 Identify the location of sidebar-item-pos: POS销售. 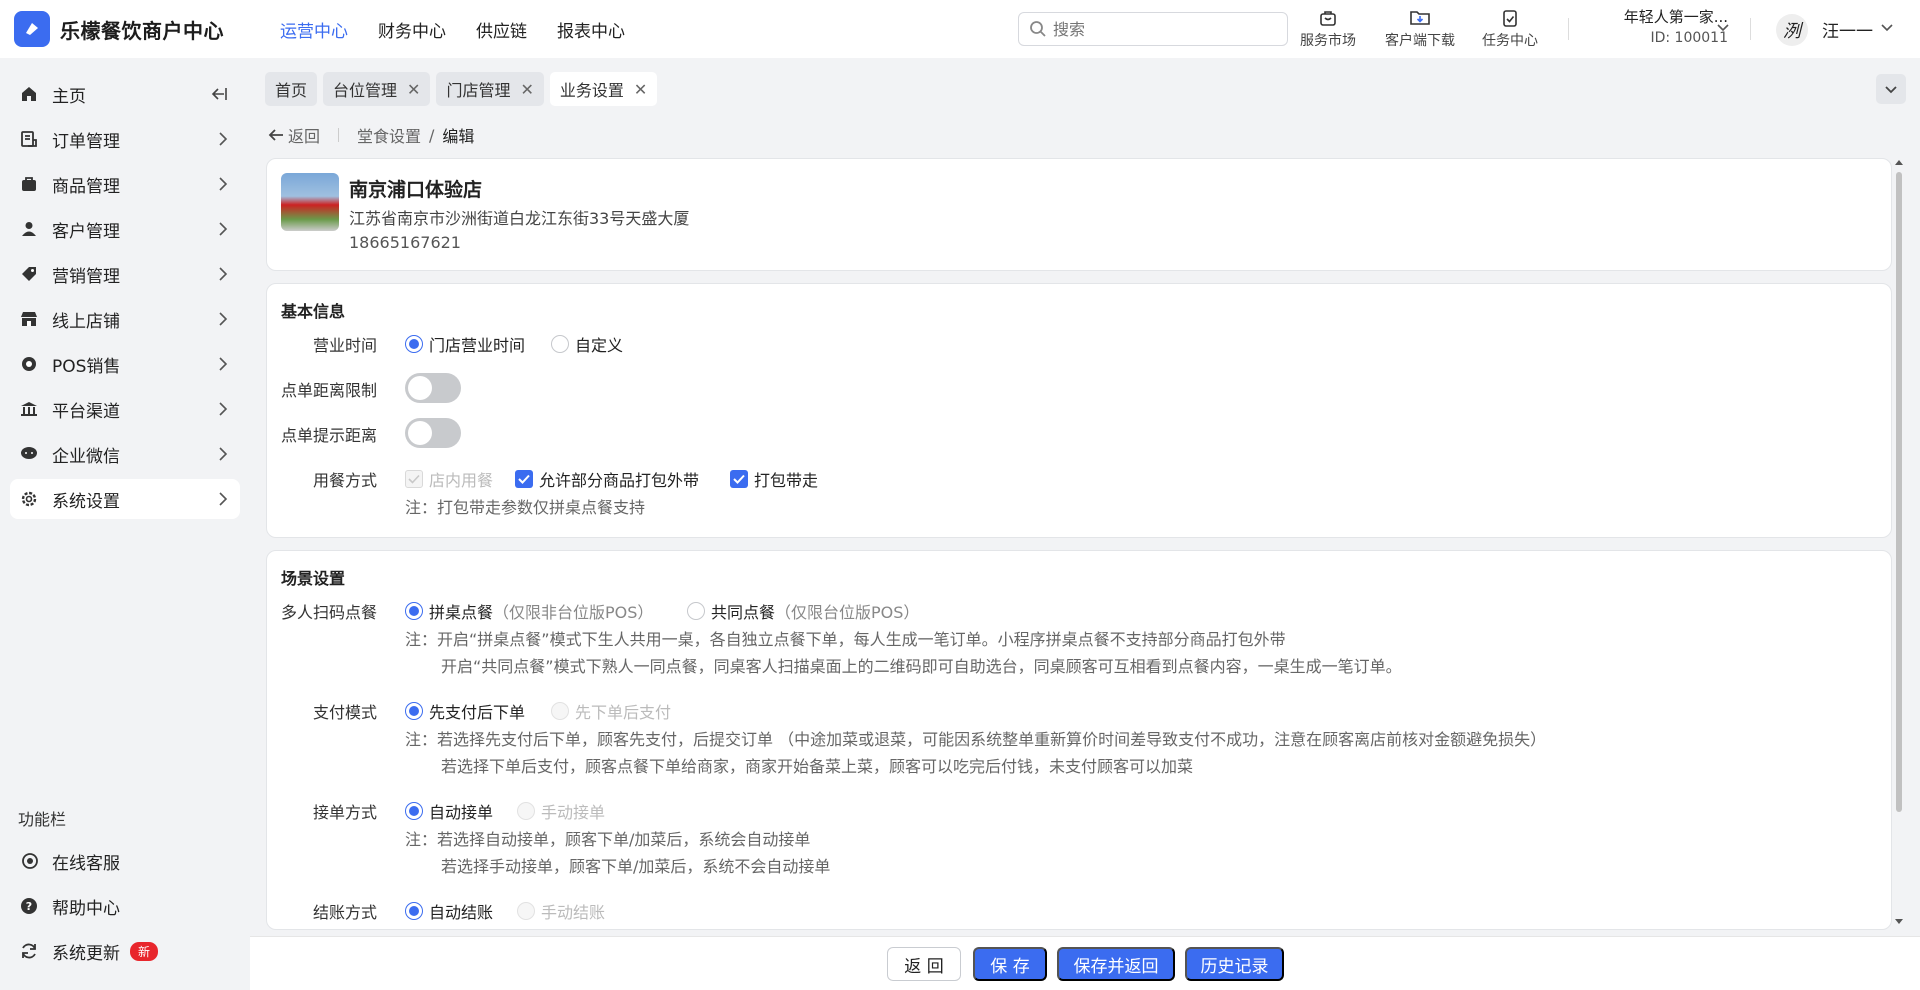
(125, 364).